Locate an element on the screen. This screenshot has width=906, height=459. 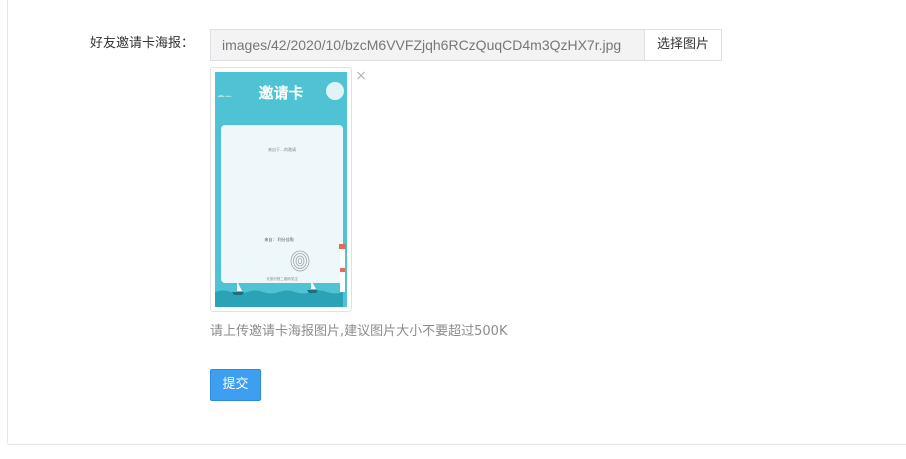
poster-top-line: 来自于…的邀请 is located at coordinates (282, 149).